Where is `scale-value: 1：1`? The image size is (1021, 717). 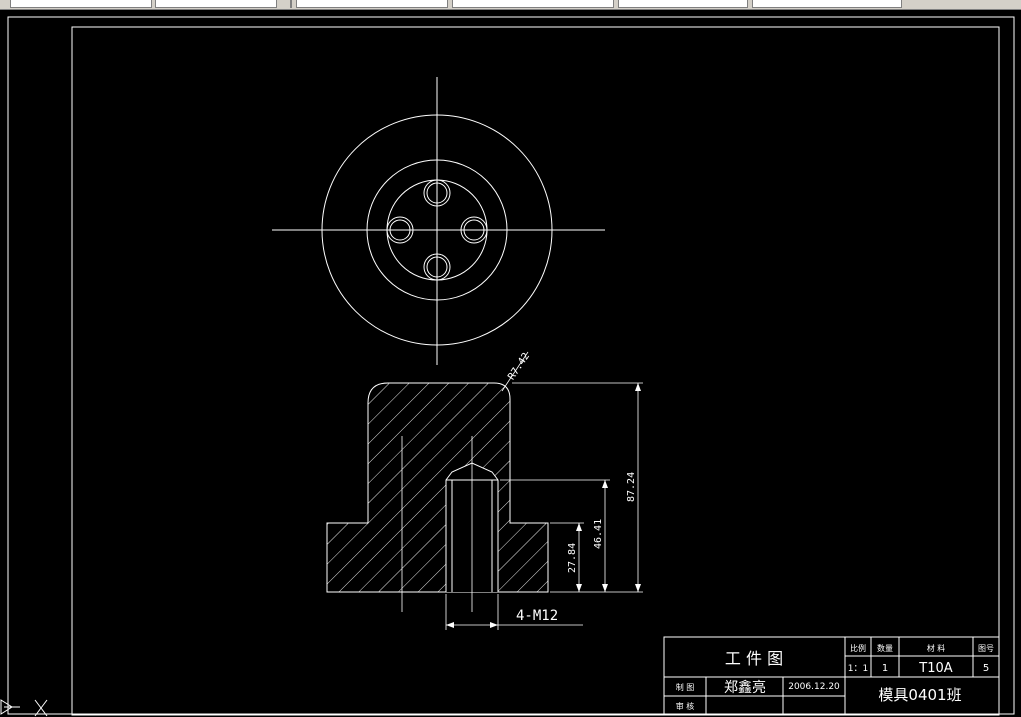 scale-value: 1：1 is located at coordinates (858, 669).